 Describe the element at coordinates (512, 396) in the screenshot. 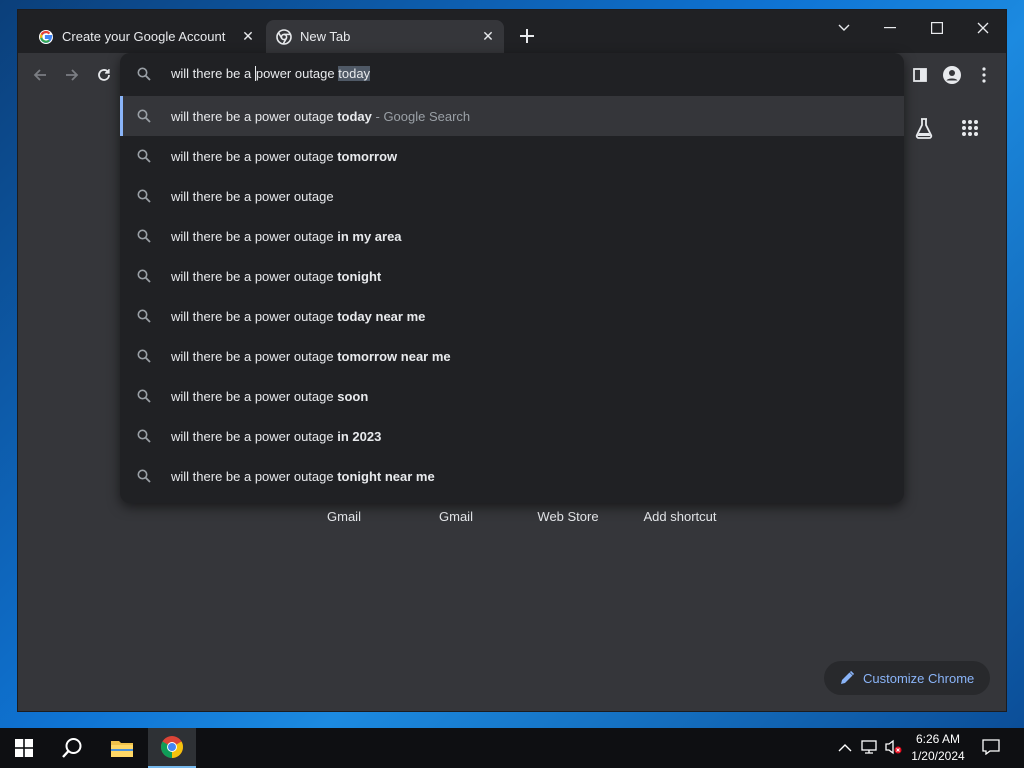

I see `omnibox-suggestion: will there be a power outage soon` at that location.